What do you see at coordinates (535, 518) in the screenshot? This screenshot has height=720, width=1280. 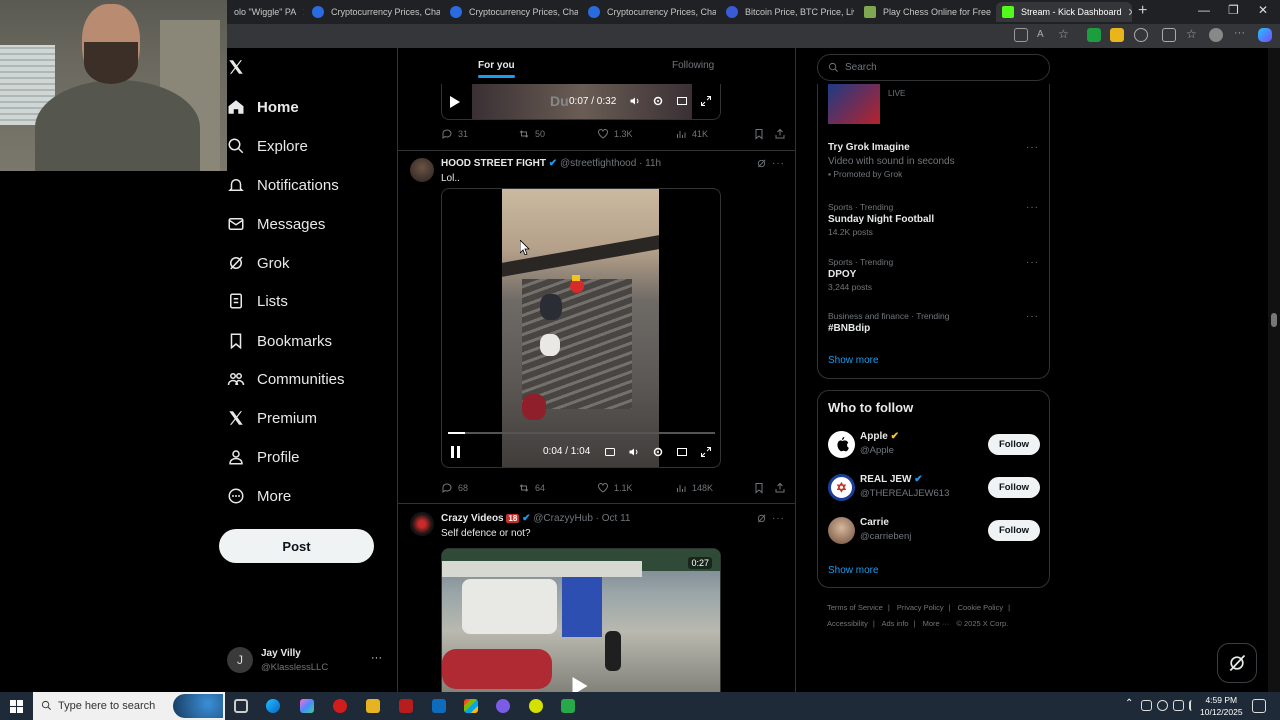 I see `tweet-author-line: Crazy Videos 18 ✔ @CrazyyHub · Oct 11` at bounding box center [535, 518].